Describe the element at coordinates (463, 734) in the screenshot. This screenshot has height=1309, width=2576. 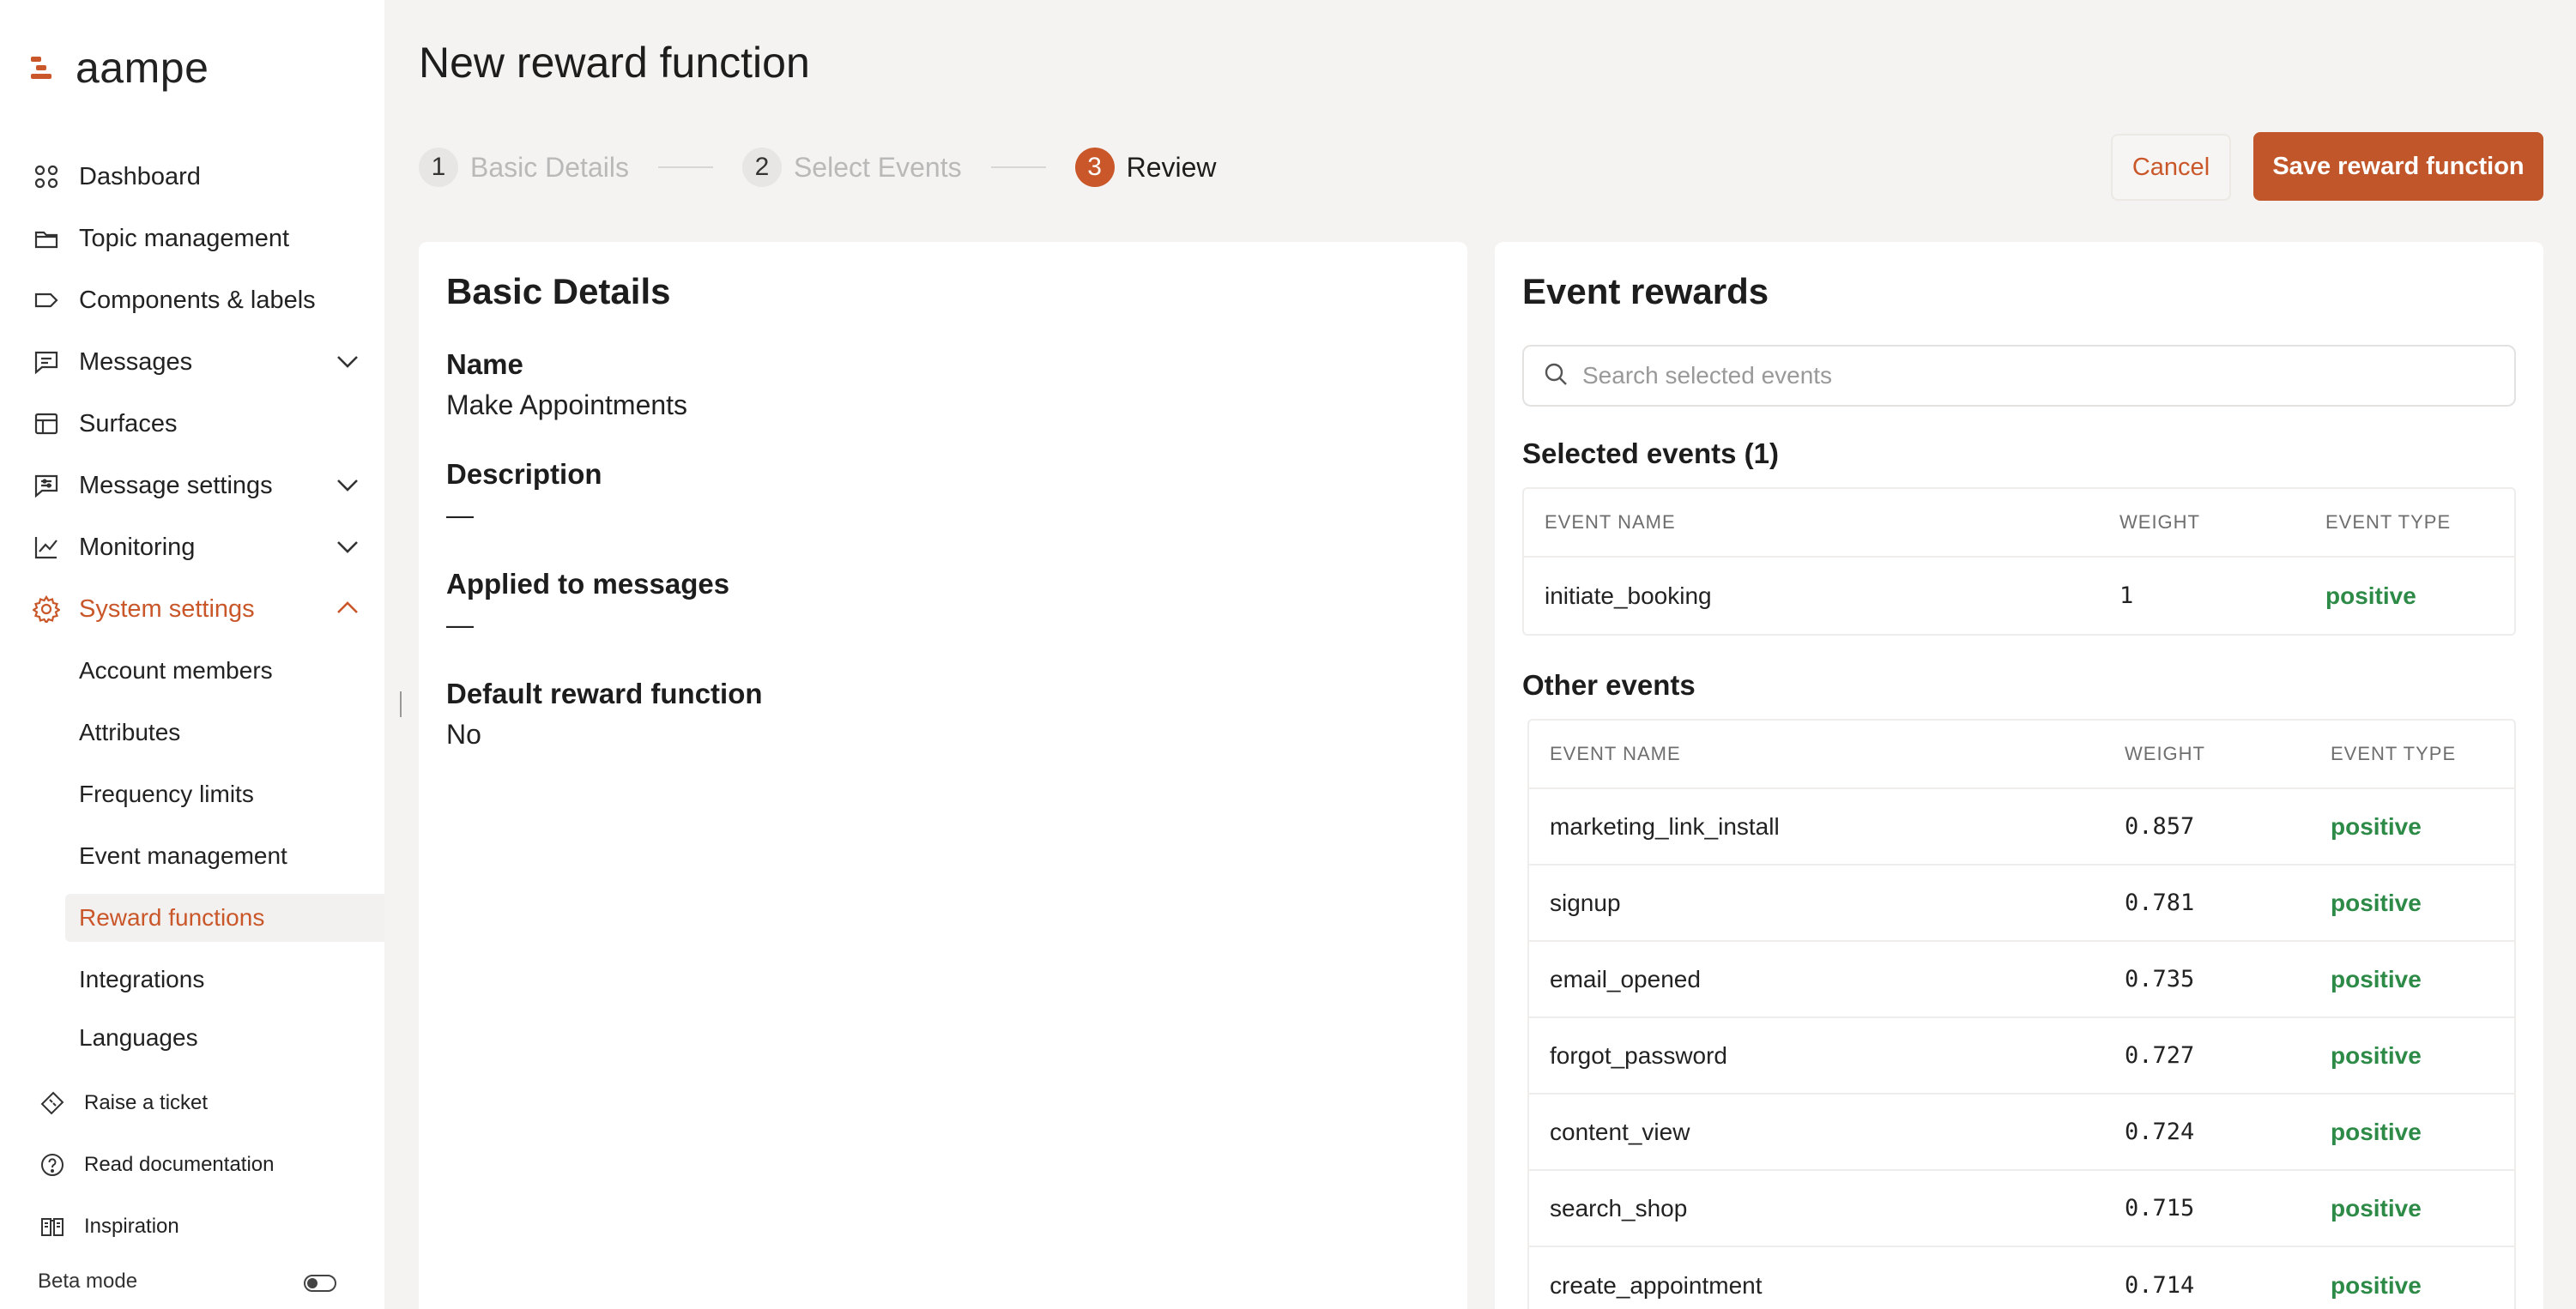
I see `default-reward-function-value: No` at that location.